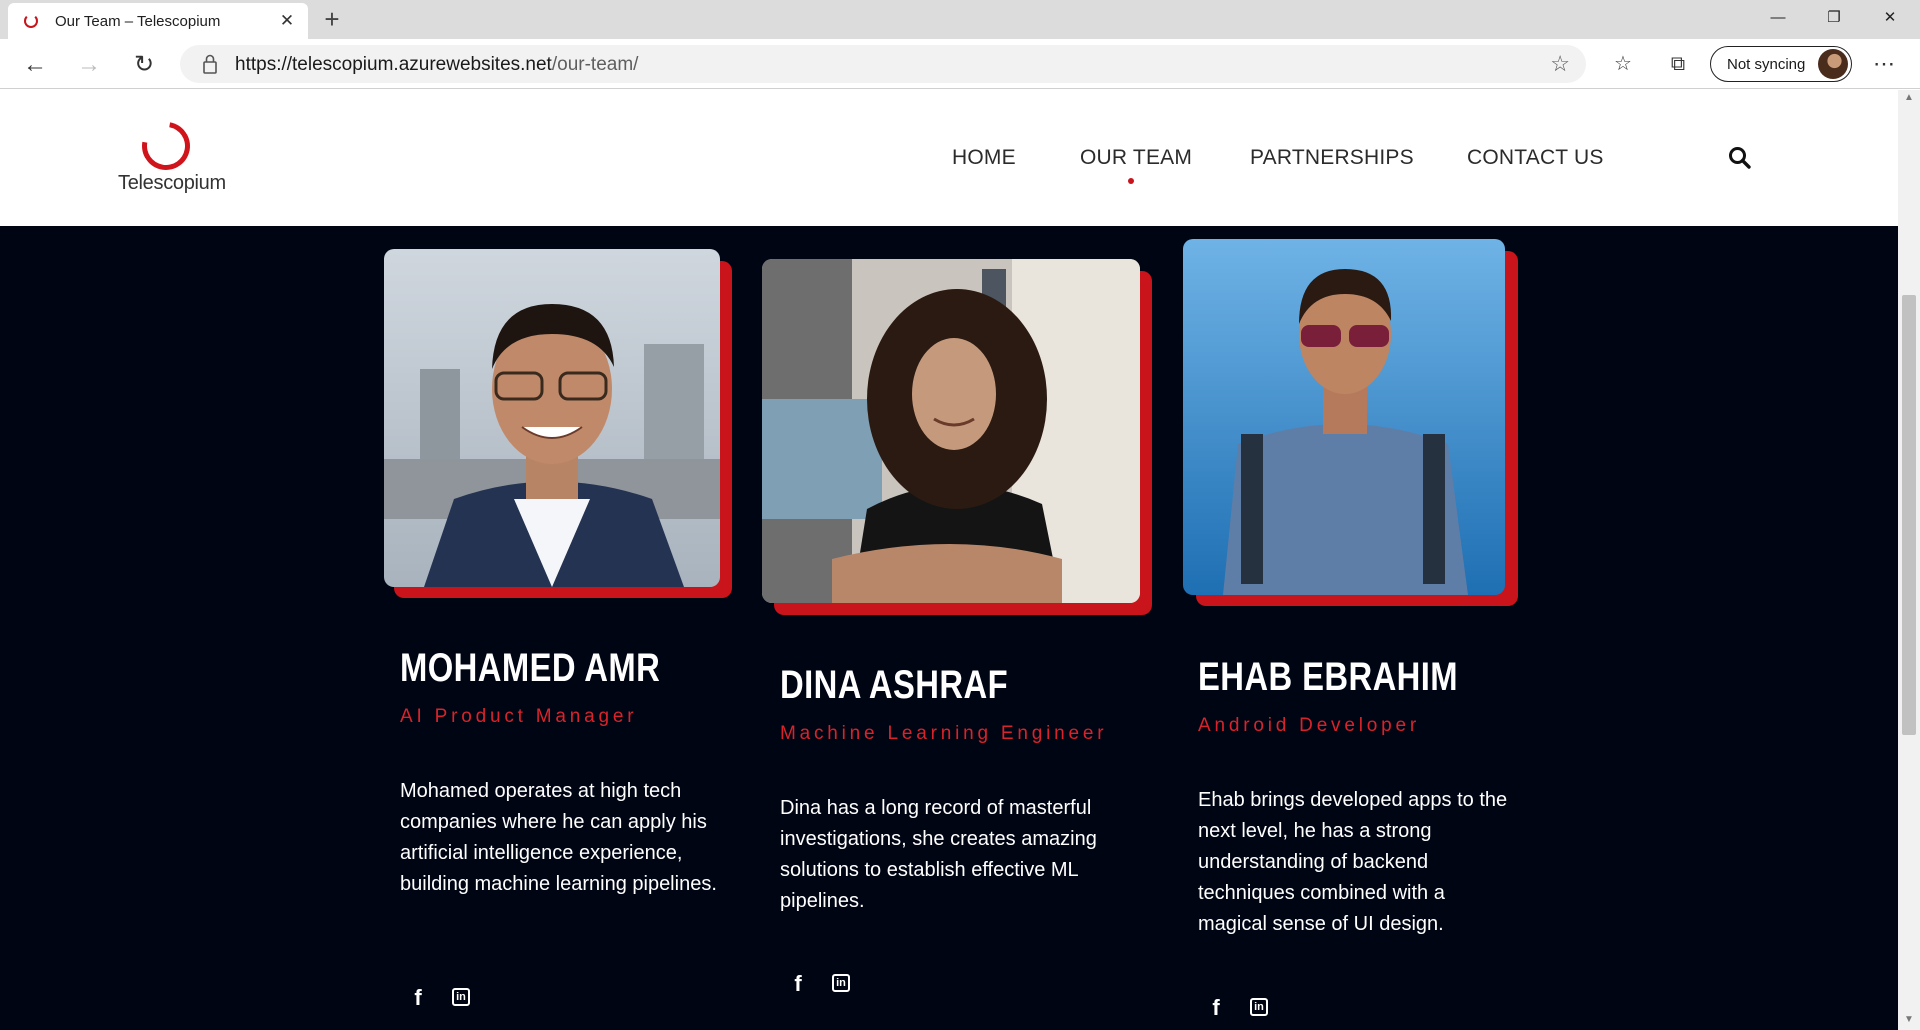  Describe the element at coordinates (1833, 64) in the screenshot. I see `avatar` at that location.